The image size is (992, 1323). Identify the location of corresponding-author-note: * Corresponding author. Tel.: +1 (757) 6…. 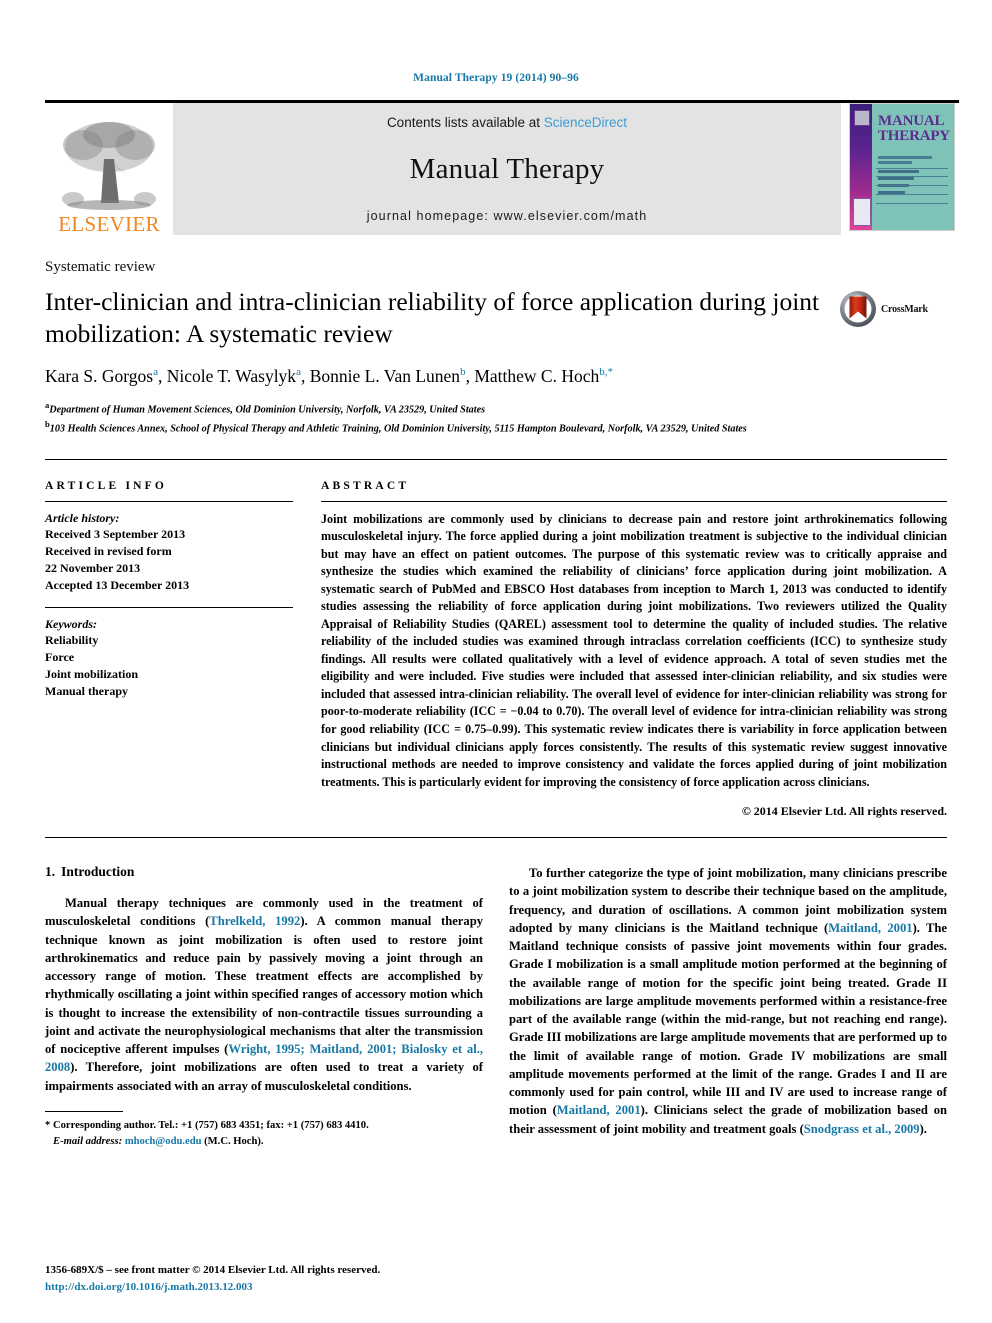
(264, 1134).